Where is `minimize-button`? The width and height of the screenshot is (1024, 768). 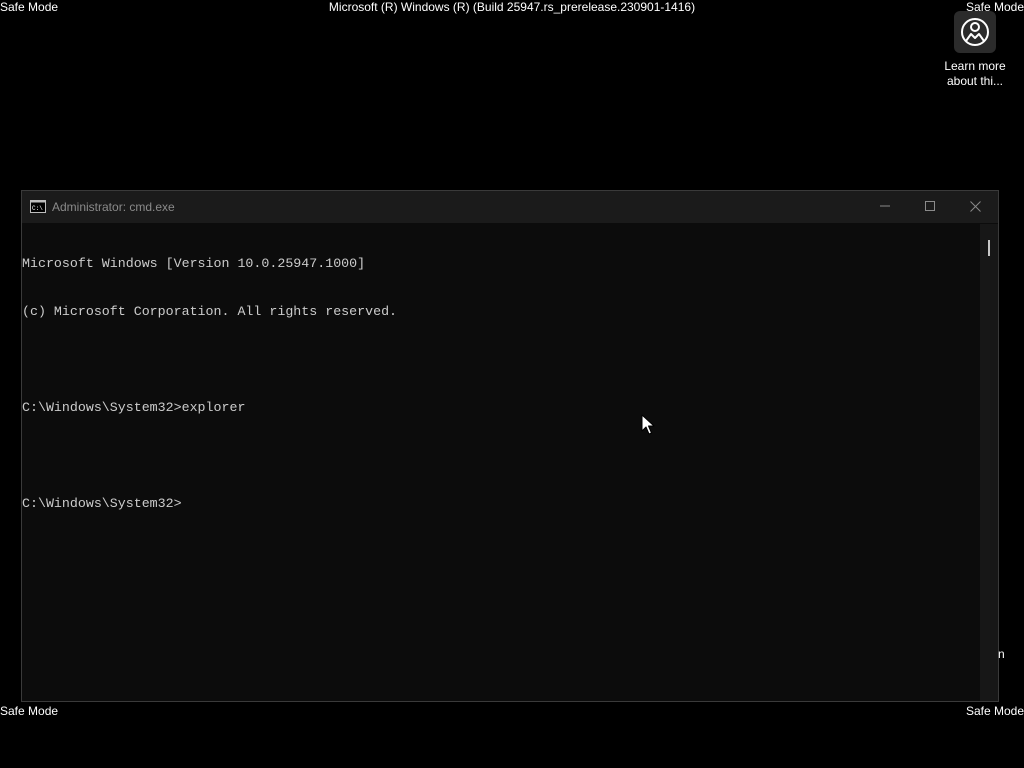 minimize-button is located at coordinates (885, 206).